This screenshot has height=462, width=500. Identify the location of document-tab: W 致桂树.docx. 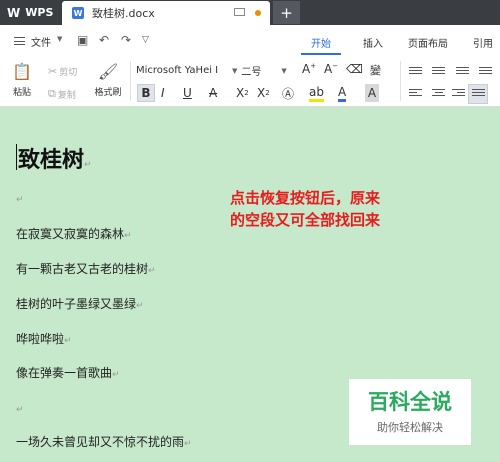
(166, 13).